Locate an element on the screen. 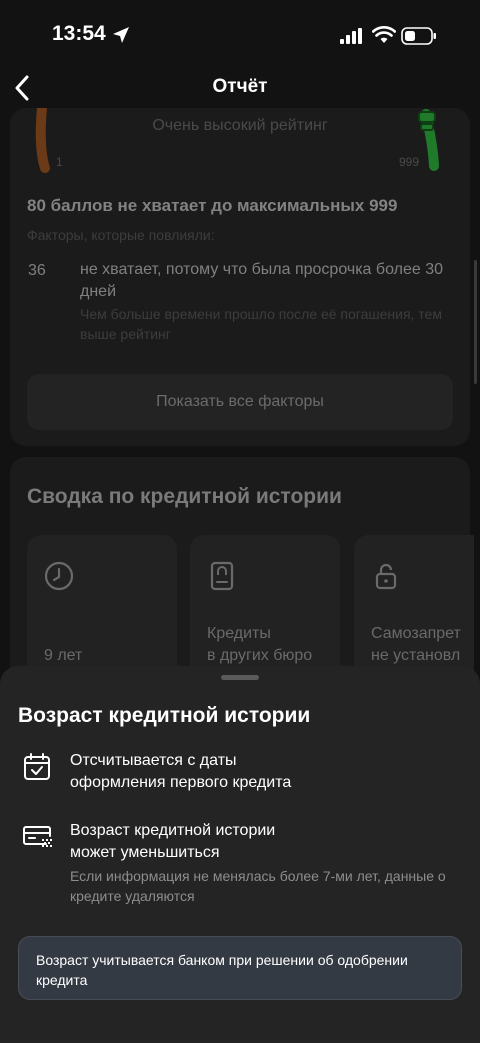 This screenshot has height=1043, width=480. tile-history-age: 9 лет is located at coordinates (102, 610).